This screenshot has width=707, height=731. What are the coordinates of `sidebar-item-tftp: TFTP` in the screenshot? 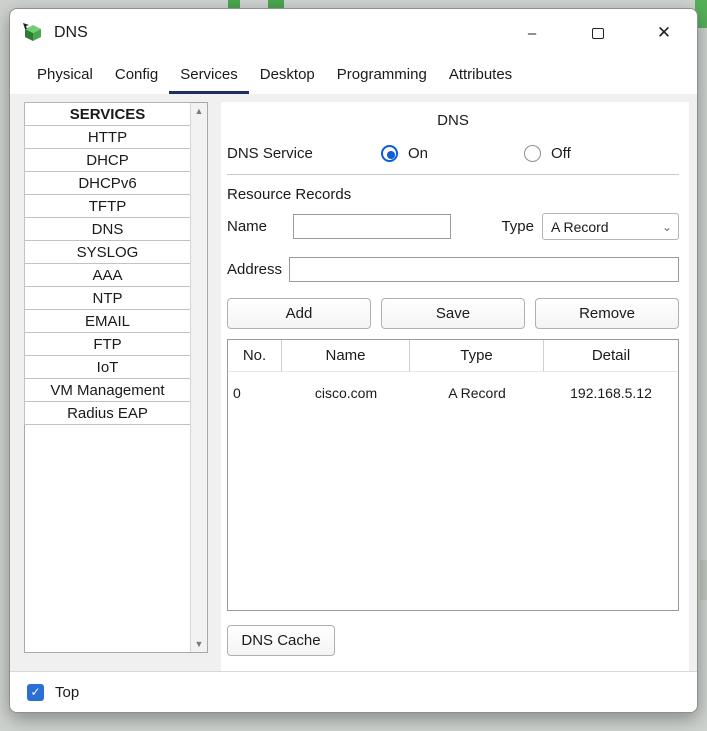 It's located at (107, 206).